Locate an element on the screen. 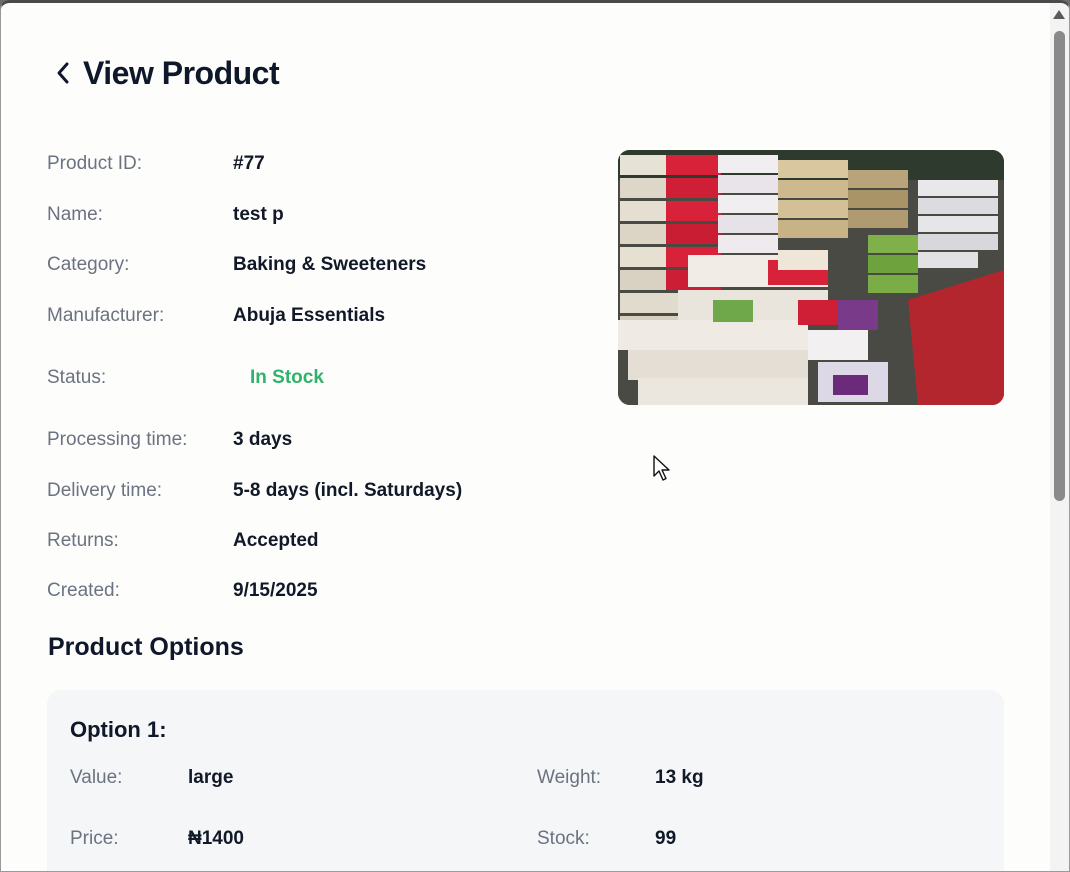 Image resolution: width=1070 pixels, height=872 pixels. option-title: Option 1: is located at coordinates (118, 729).